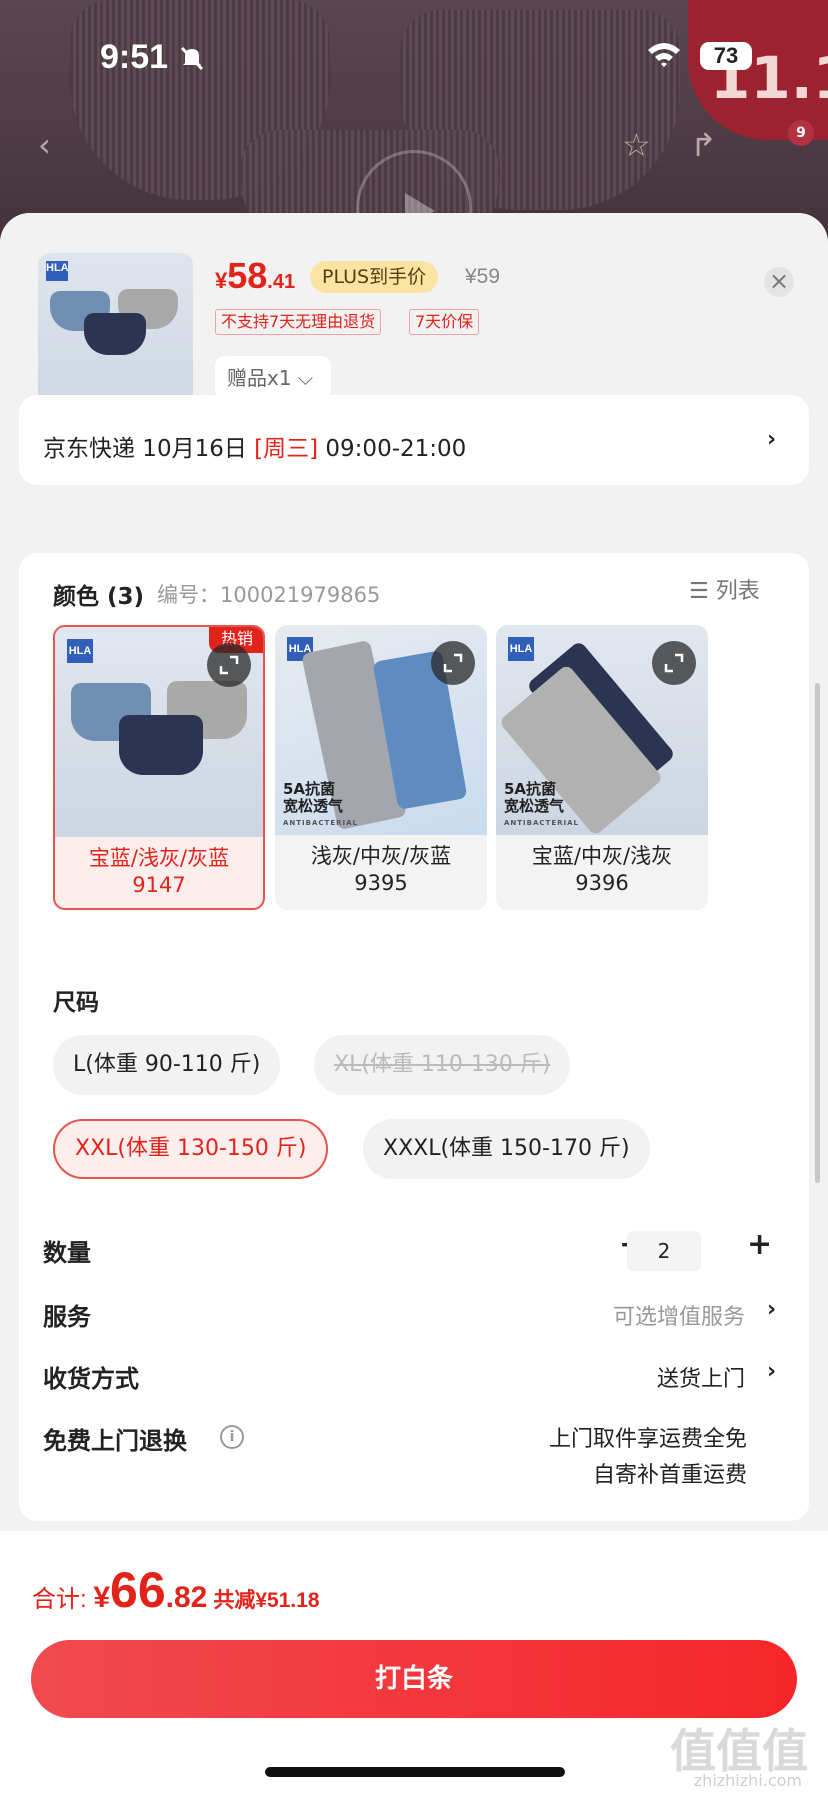  Describe the element at coordinates (759, 1244) in the screenshot. I see `quantity-plus-button: +` at that location.